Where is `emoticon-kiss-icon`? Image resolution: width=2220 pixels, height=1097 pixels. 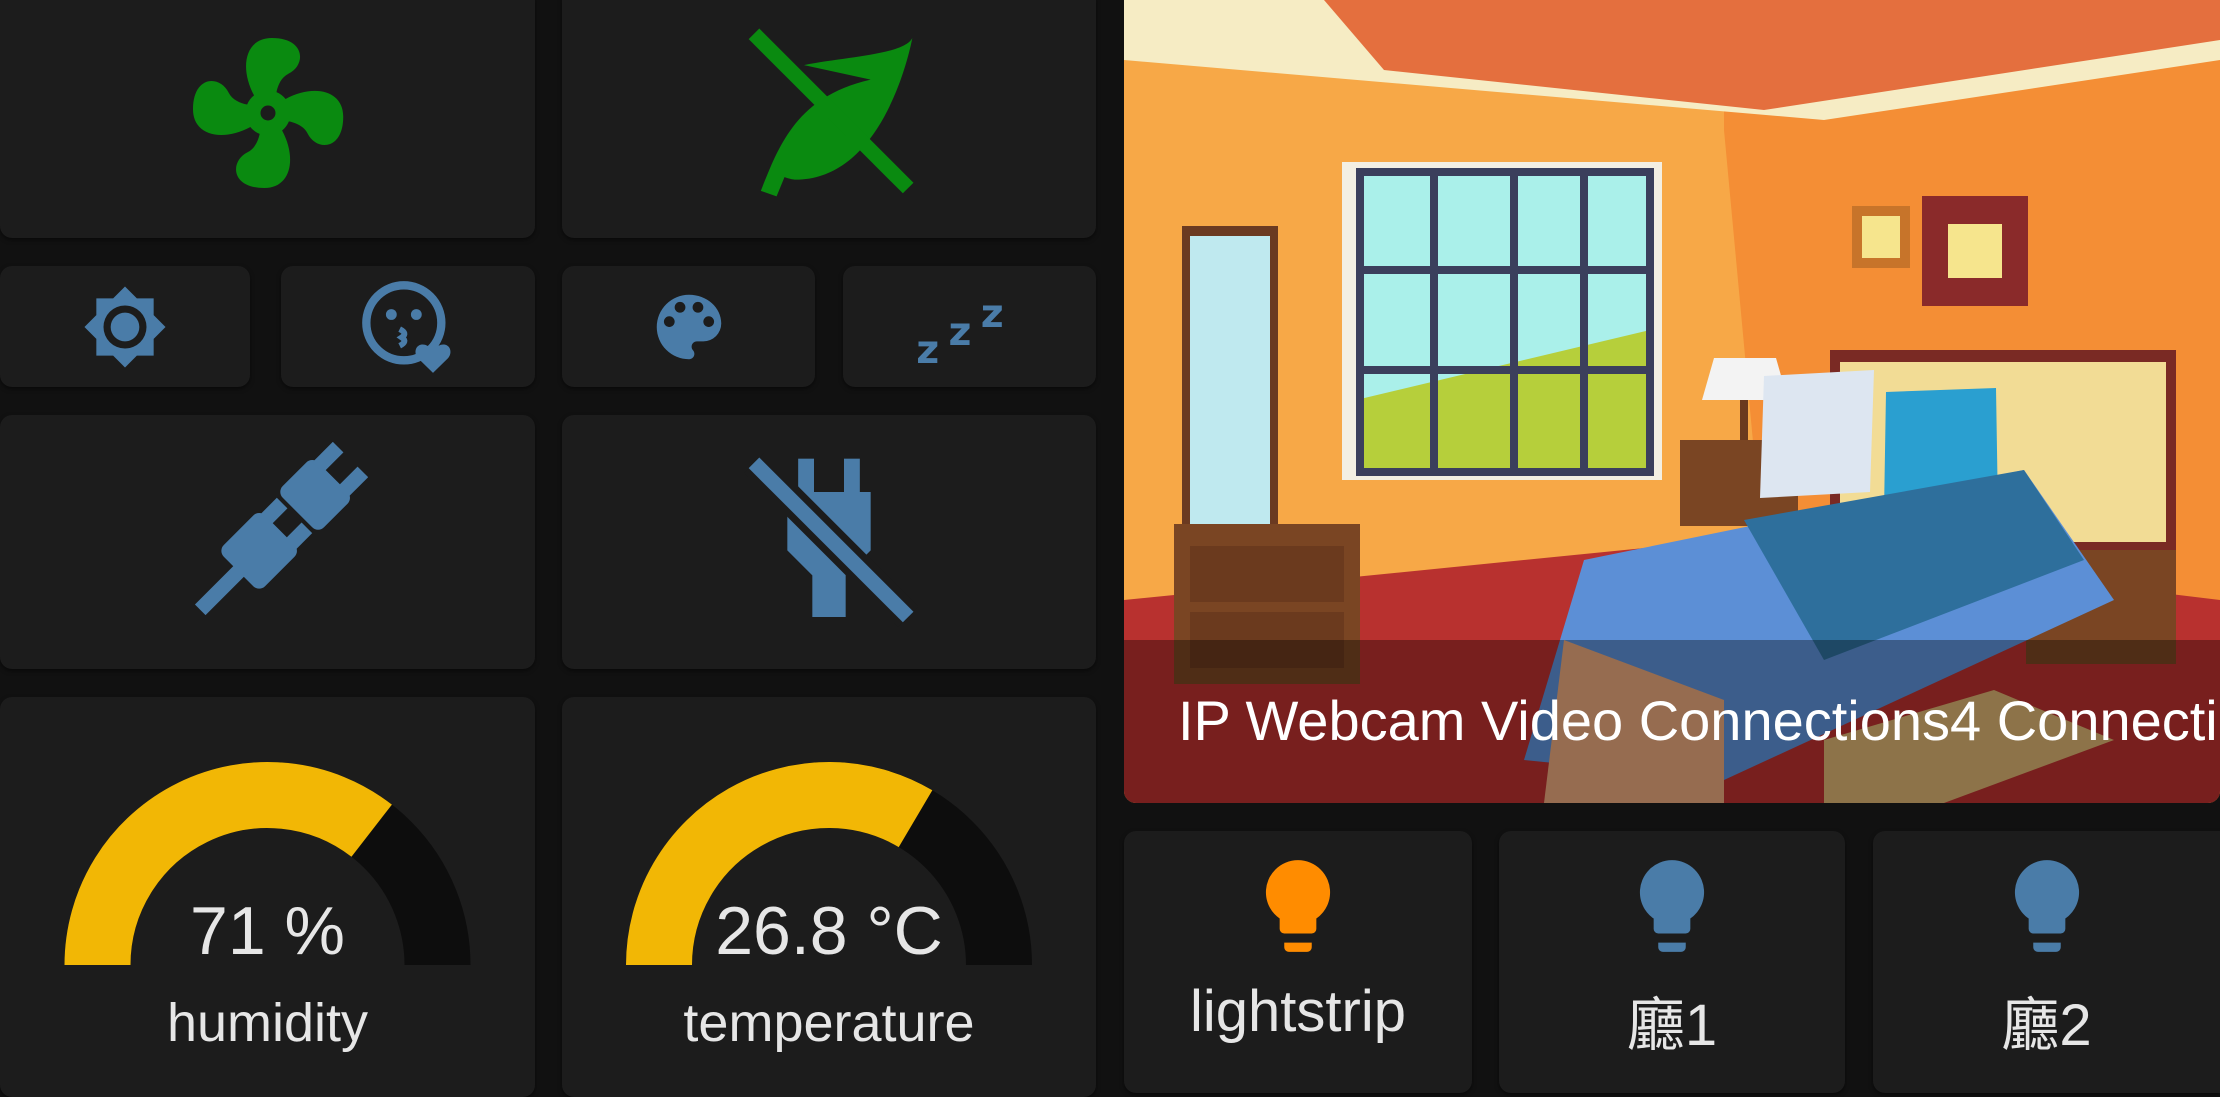 emoticon-kiss-icon is located at coordinates (408, 327).